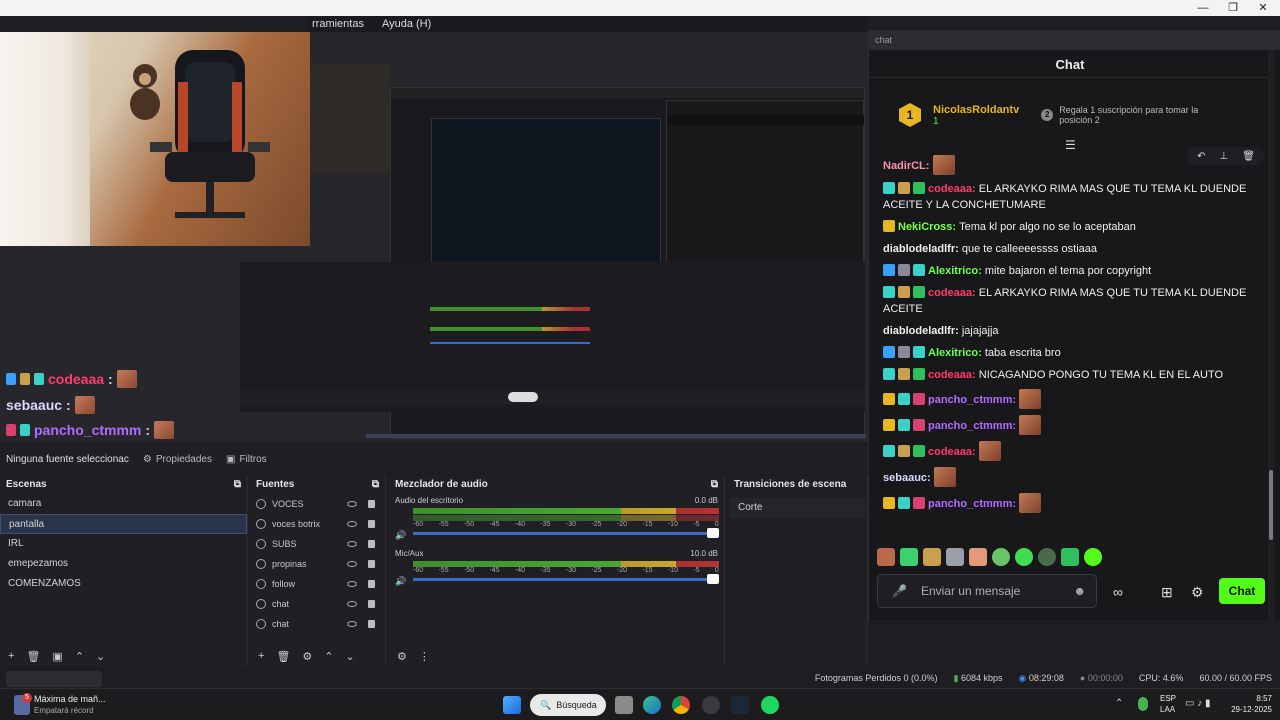  What do you see at coordinates (123, 584) in the screenshot?
I see `scene-item: COMENZAMOS` at bounding box center [123, 584].